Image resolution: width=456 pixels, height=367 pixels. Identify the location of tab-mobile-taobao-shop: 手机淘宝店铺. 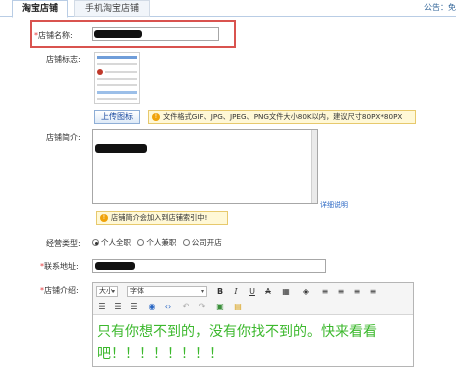
(112, 8).